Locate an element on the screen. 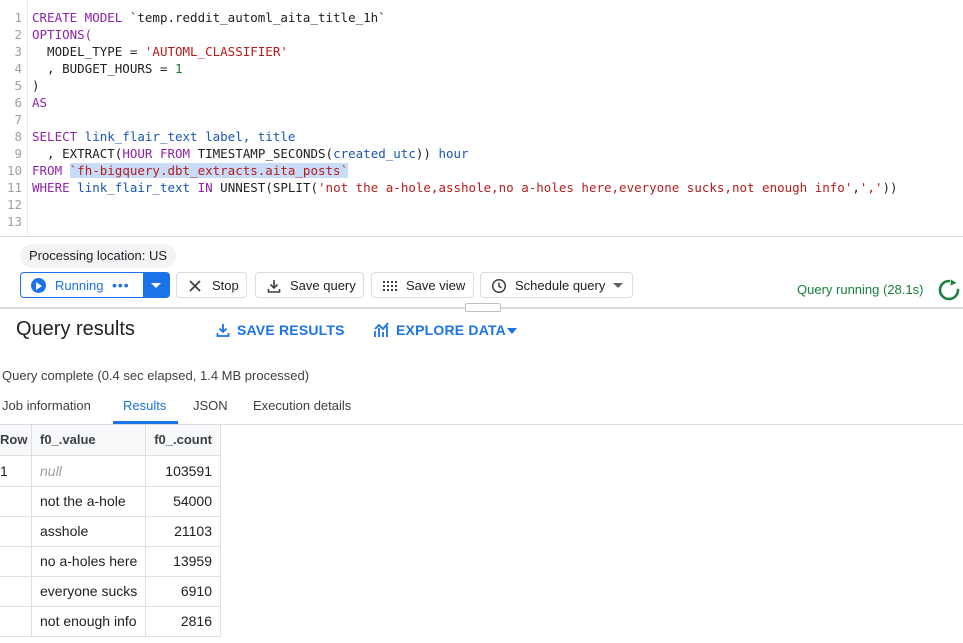 This screenshot has width=963, height=643. run-button: Running ••• is located at coordinates (95, 285).